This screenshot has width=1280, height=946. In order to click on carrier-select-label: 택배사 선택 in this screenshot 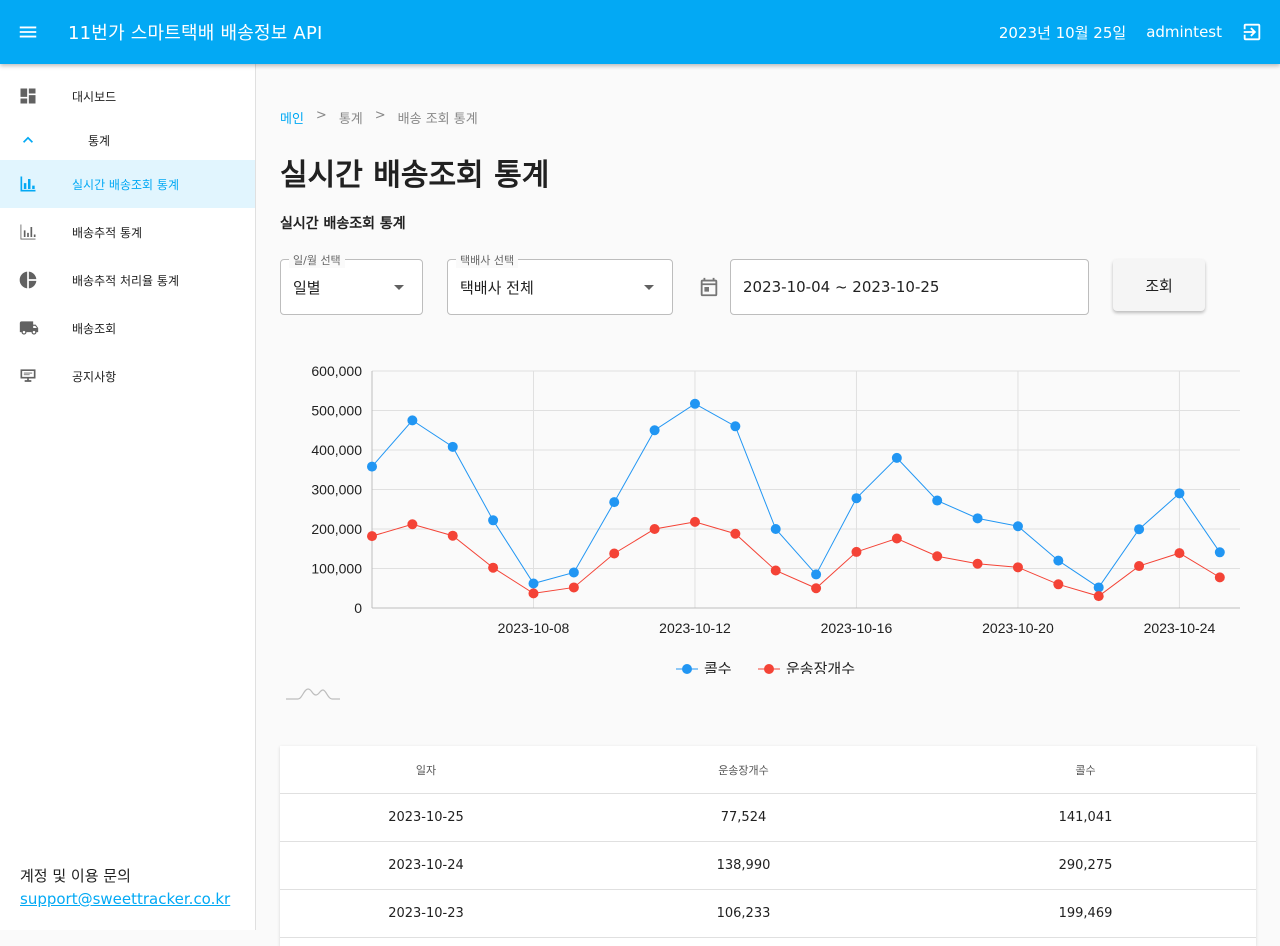, I will do `click(487, 260)`.